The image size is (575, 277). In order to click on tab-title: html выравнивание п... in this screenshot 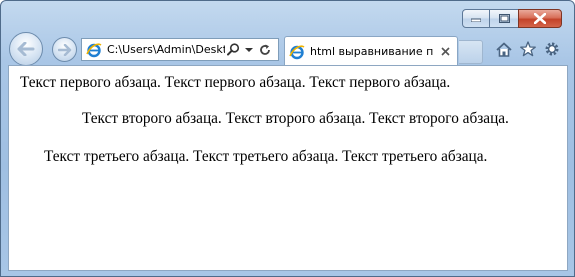, I will do `click(372, 51)`.